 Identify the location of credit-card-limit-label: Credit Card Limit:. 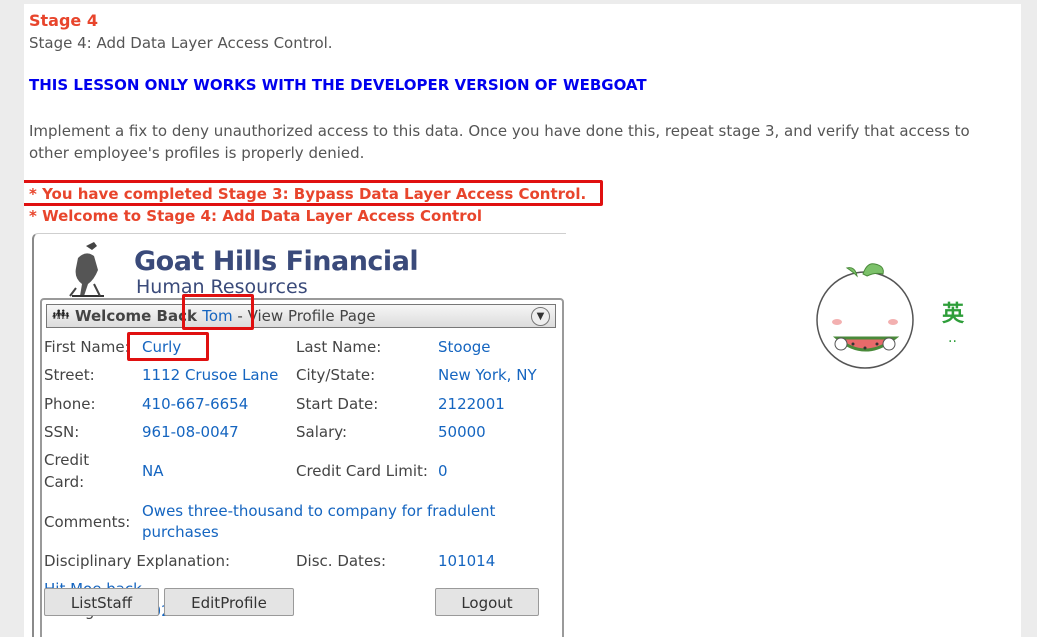
(362, 471).